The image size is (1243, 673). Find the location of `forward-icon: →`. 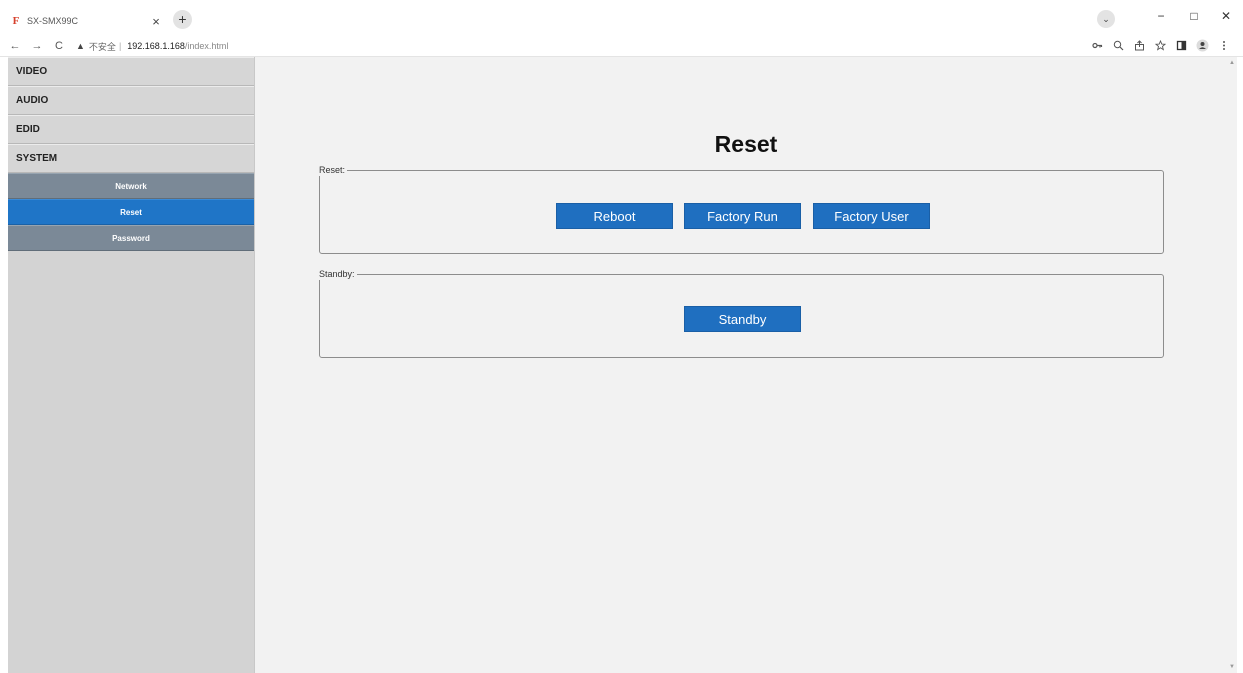

forward-icon: → is located at coordinates (37, 46).